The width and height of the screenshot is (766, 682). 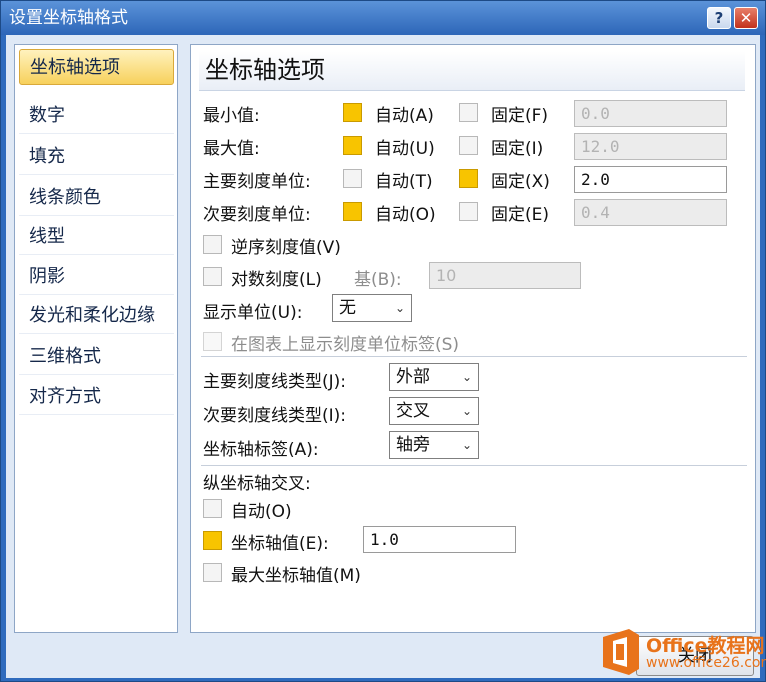 What do you see at coordinates (413, 411) in the screenshot?
I see `minor-tick-value: 交叉` at bounding box center [413, 411].